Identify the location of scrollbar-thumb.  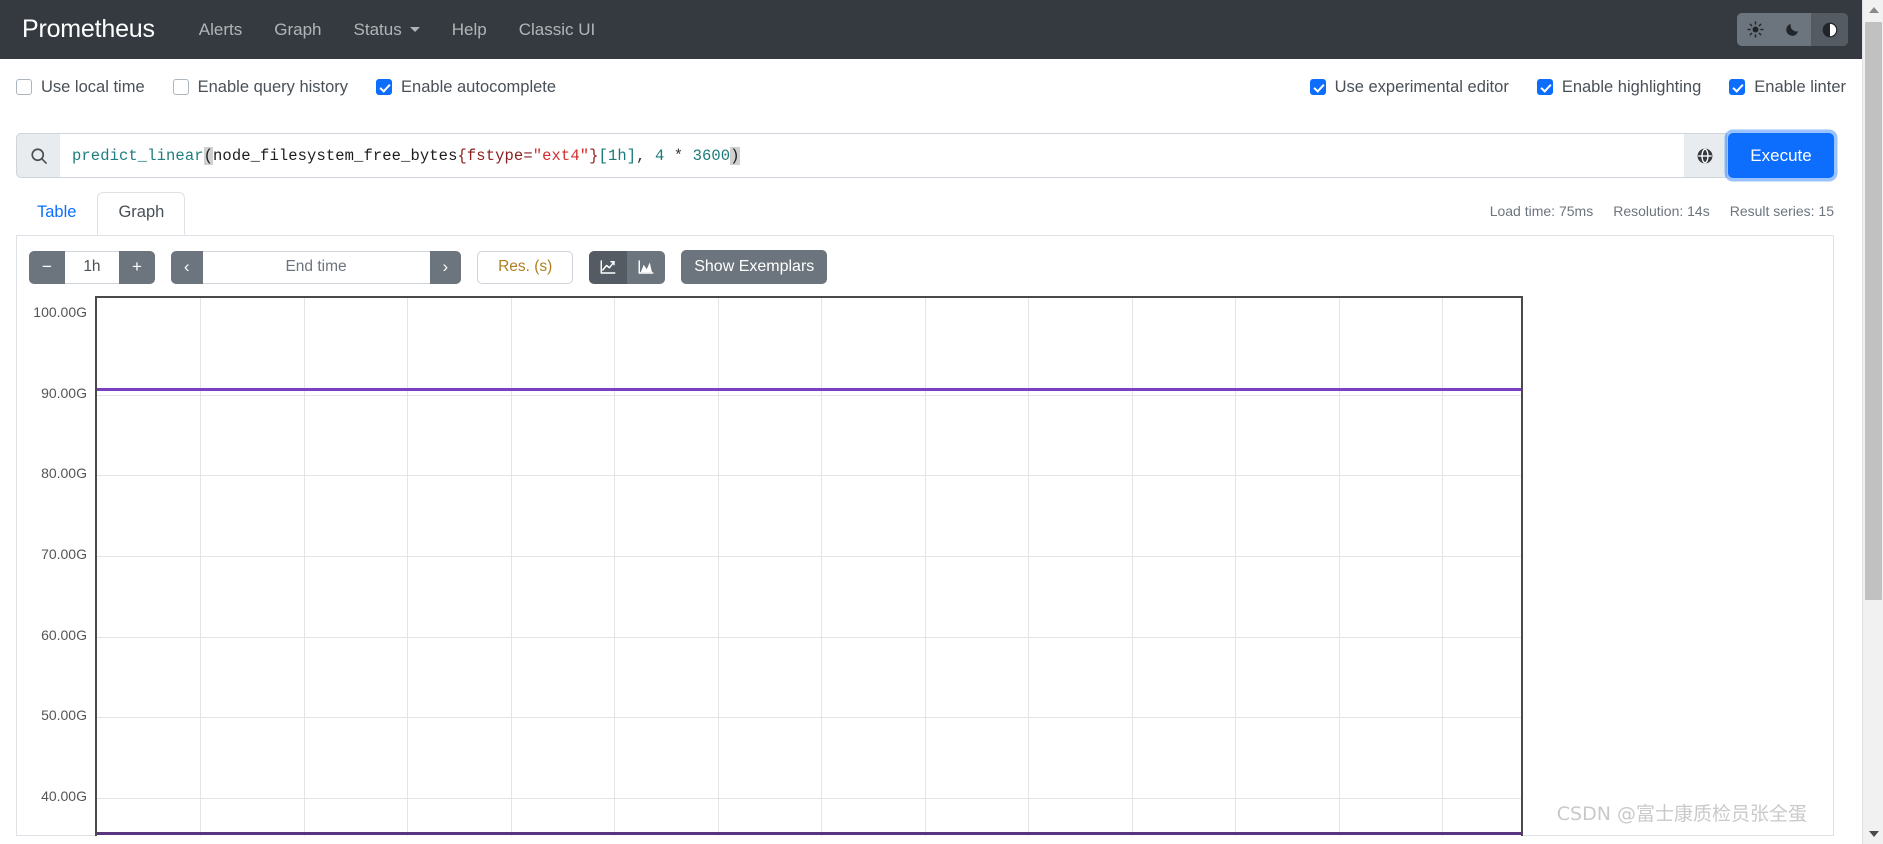
(1873, 311).